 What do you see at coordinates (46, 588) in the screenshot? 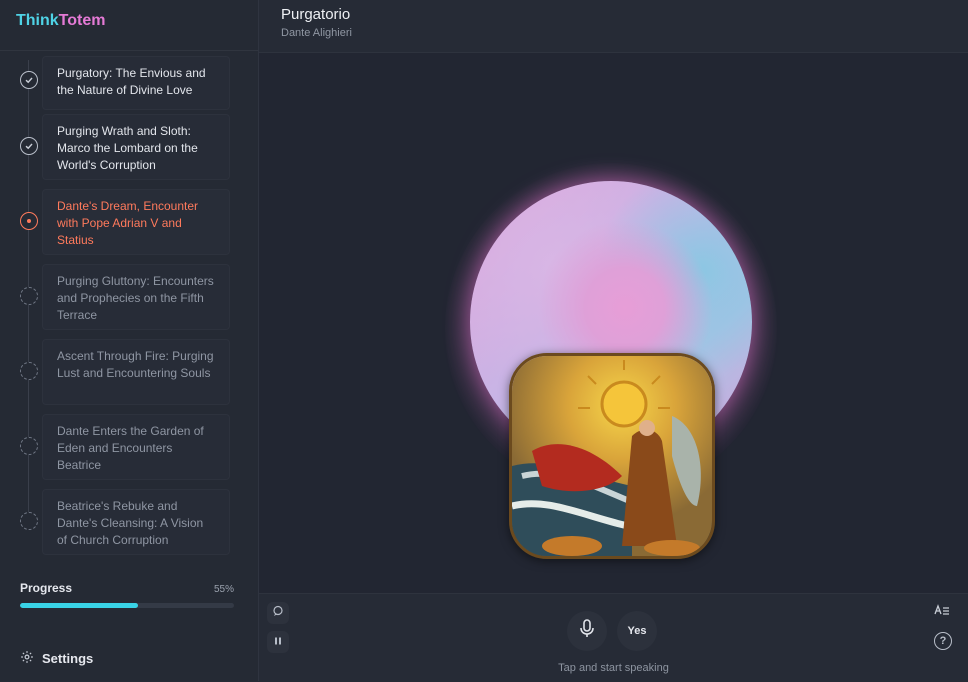
I see `progress-label: Progress` at bounding box center [46, 588].